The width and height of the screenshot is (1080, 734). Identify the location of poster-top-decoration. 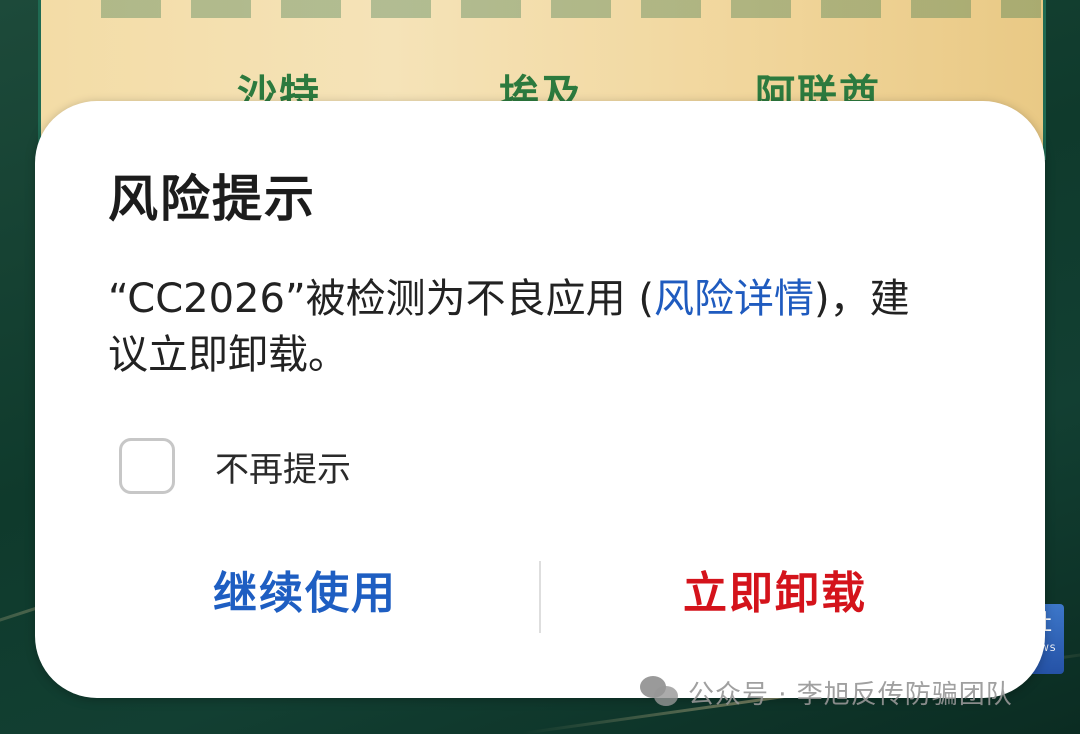
(571, 9).